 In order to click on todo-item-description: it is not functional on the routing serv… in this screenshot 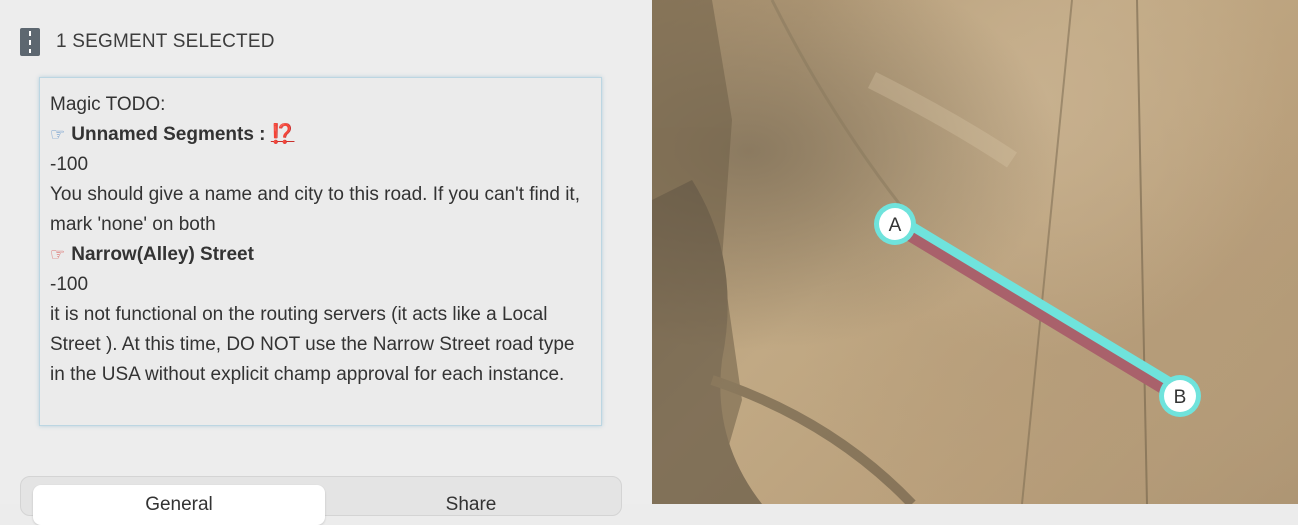, I will do `click(312, 344)`.